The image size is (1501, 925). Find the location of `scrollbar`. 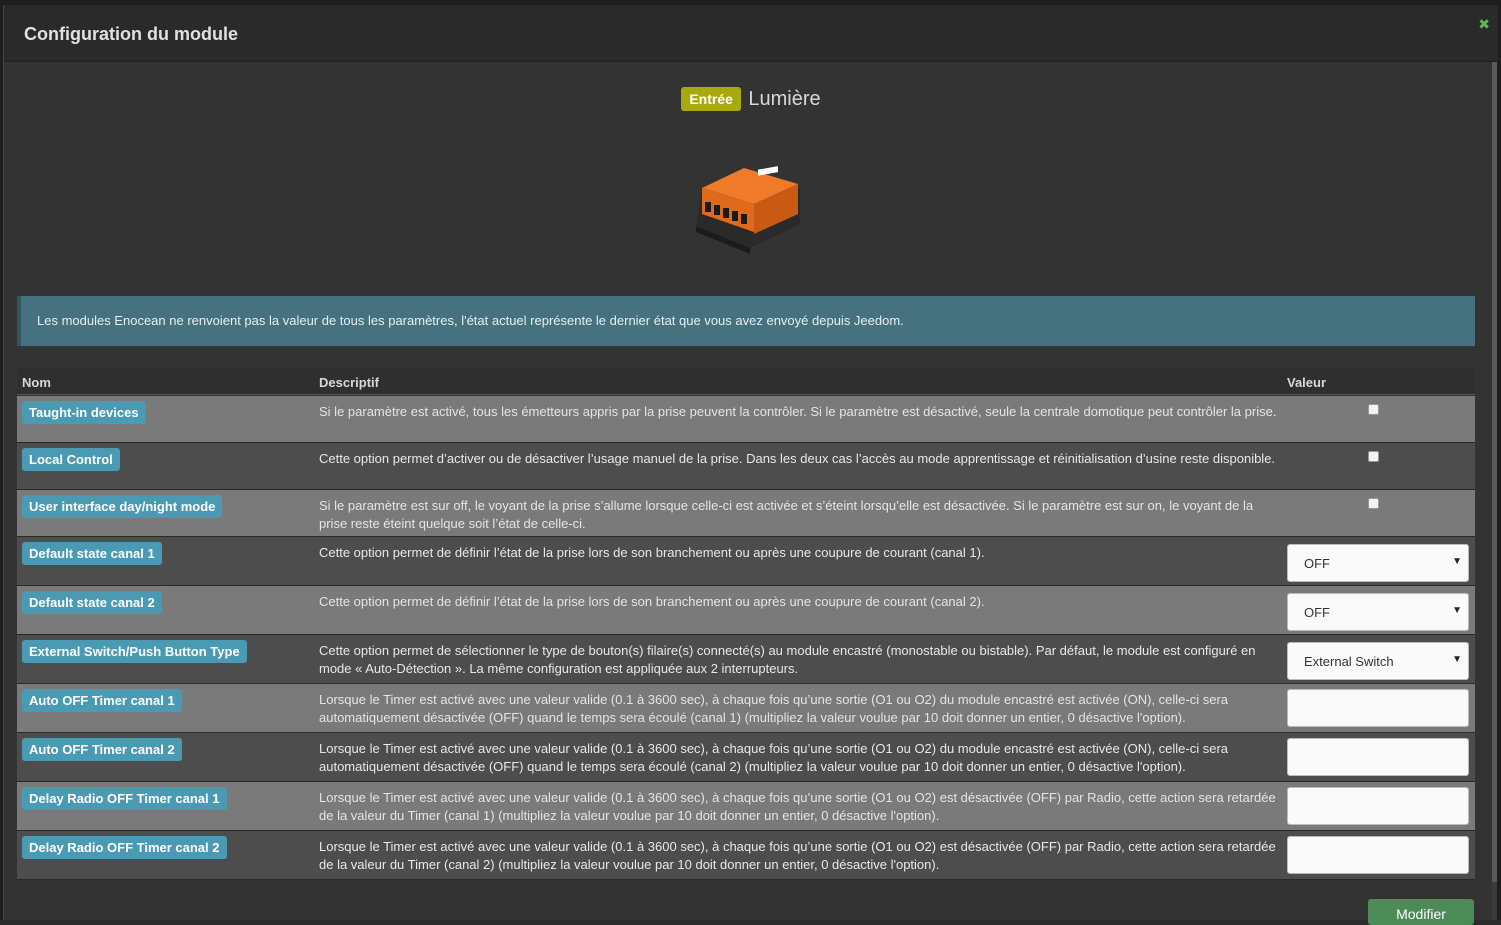

scrollbar is located at coordinates (1494, 491).